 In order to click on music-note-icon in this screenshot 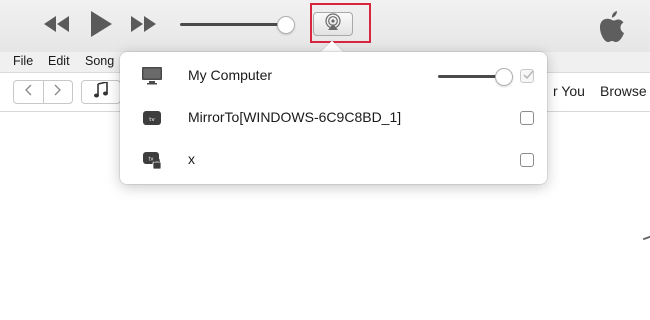, I will do `click(101, 91)`.